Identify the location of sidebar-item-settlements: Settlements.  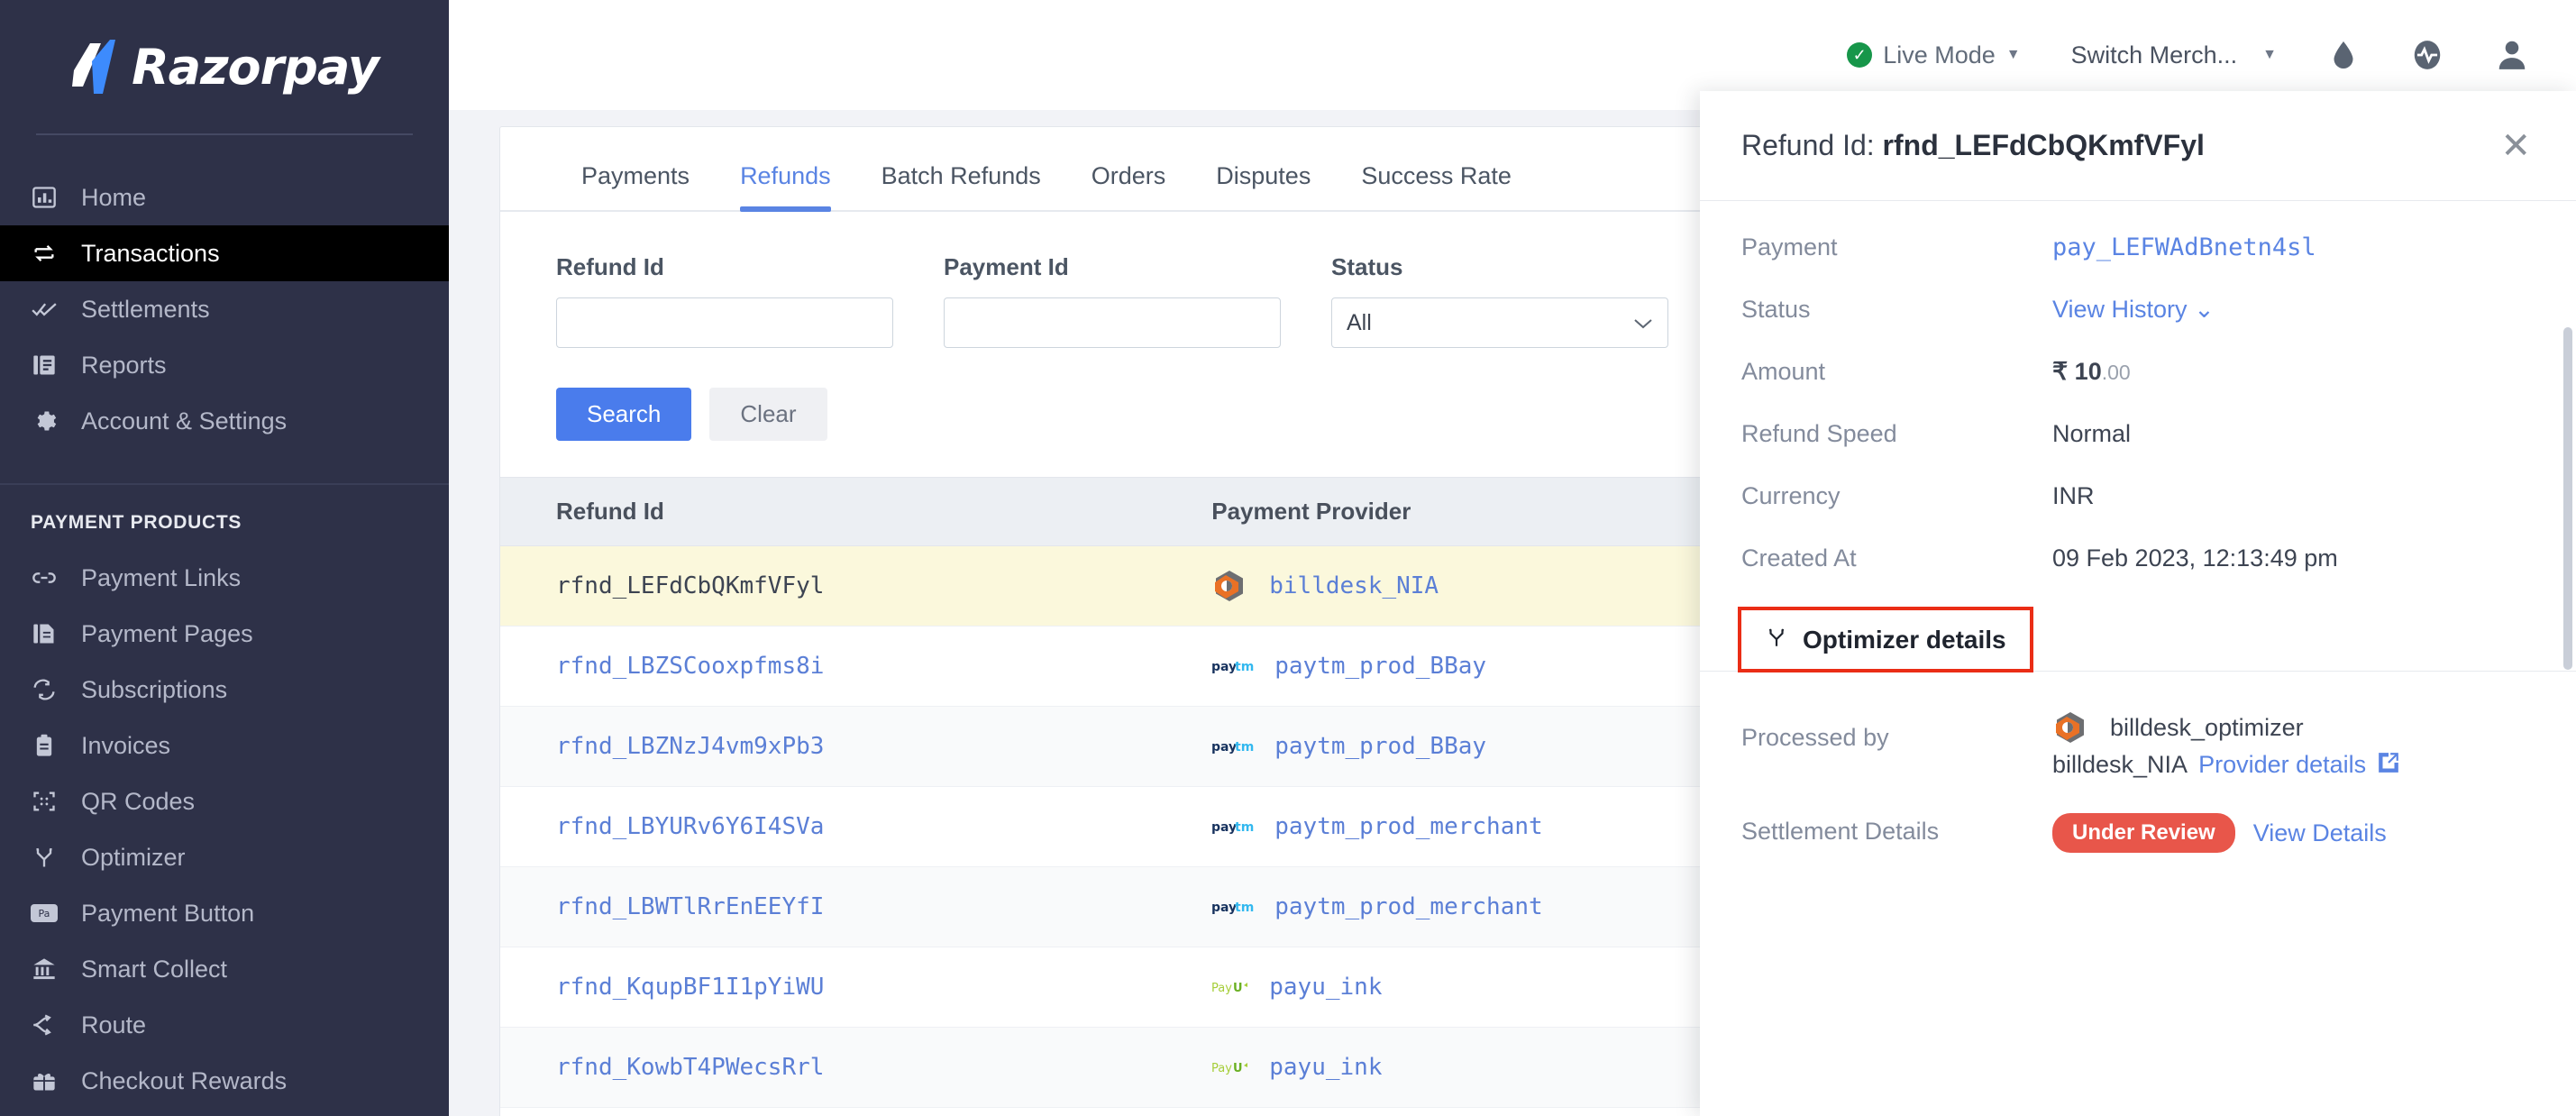
(224, 309).